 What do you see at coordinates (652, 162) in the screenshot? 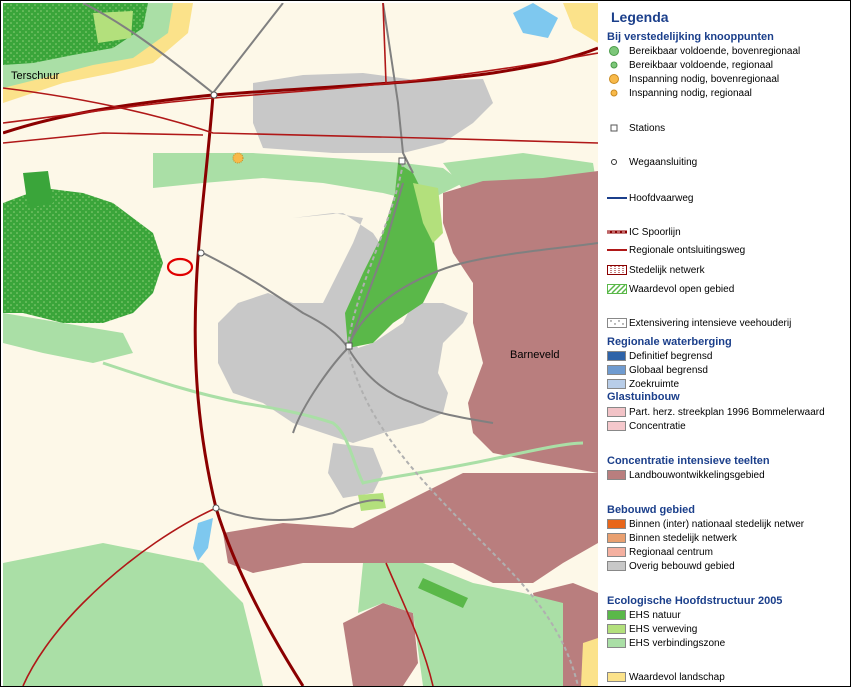
I see `legend-item: Wegaansluiting` at bounding box center [652, 162].